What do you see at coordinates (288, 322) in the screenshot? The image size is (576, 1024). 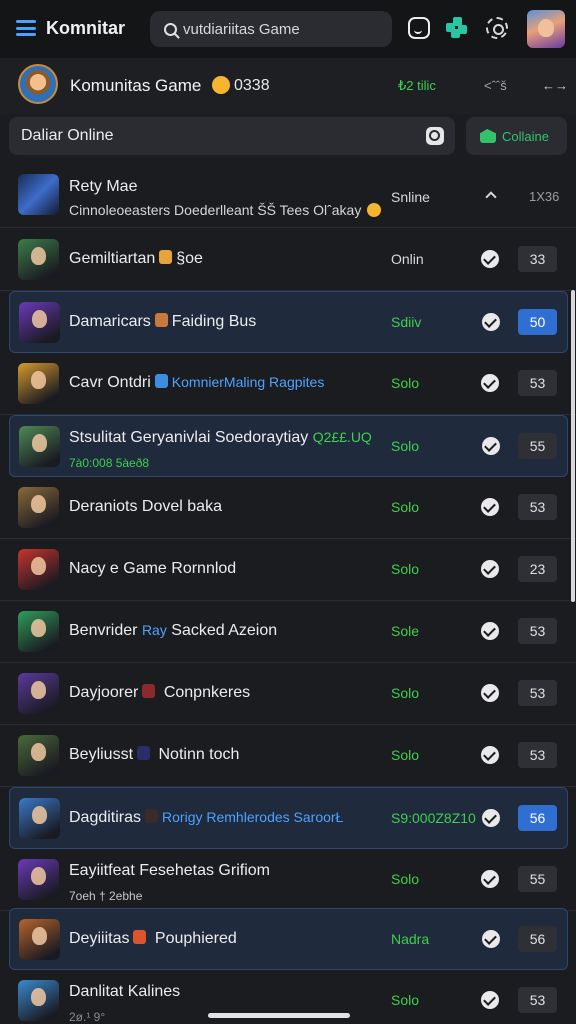 I see `list-item: Damaricars Faiding Bus Sdiiv 50` at bounding box center [288, 322].